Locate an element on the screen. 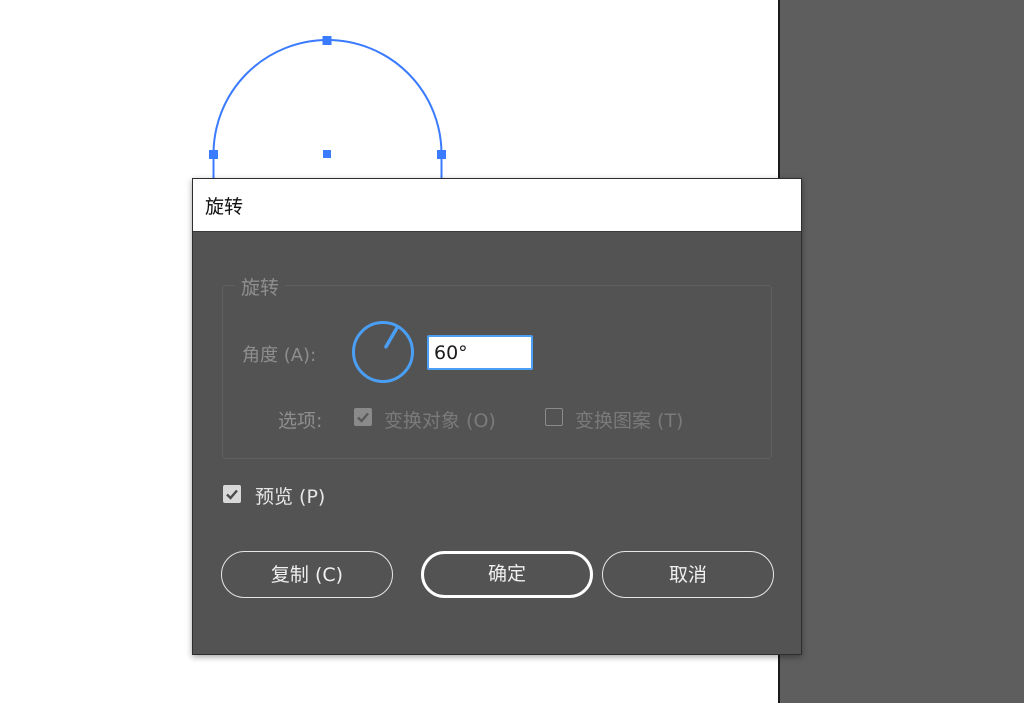 Image resolution: width=1024 pixels, height=703 pixels. preview-label: 预览 (P) is located at coordinates (290, 497).